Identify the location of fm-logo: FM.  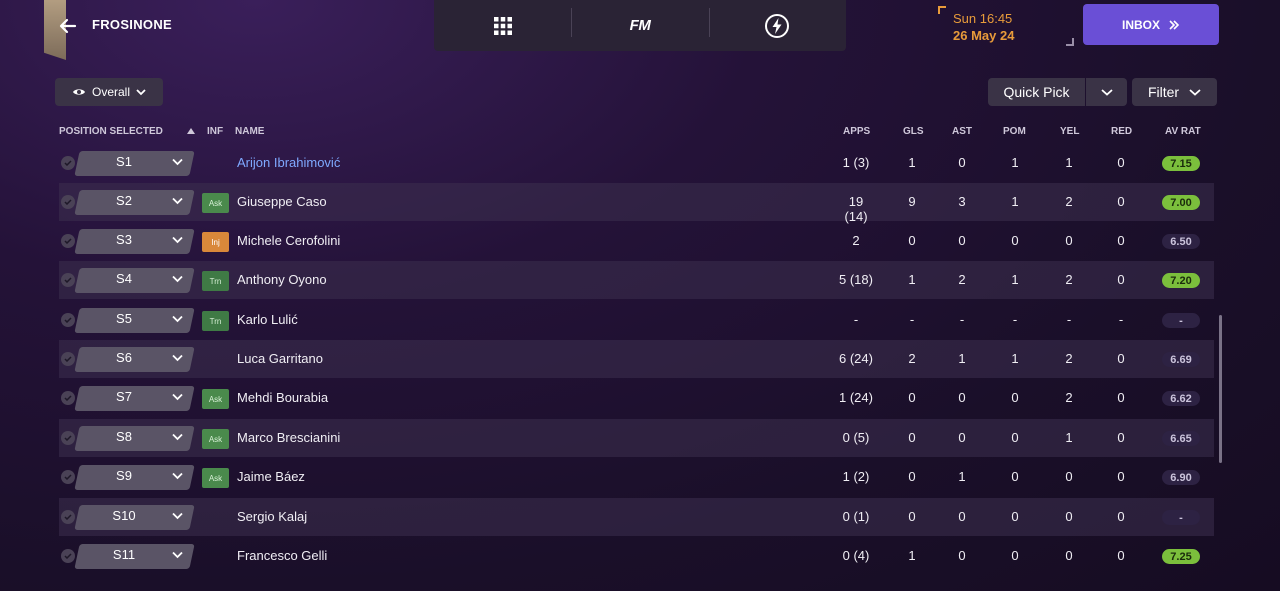
(640, 25).